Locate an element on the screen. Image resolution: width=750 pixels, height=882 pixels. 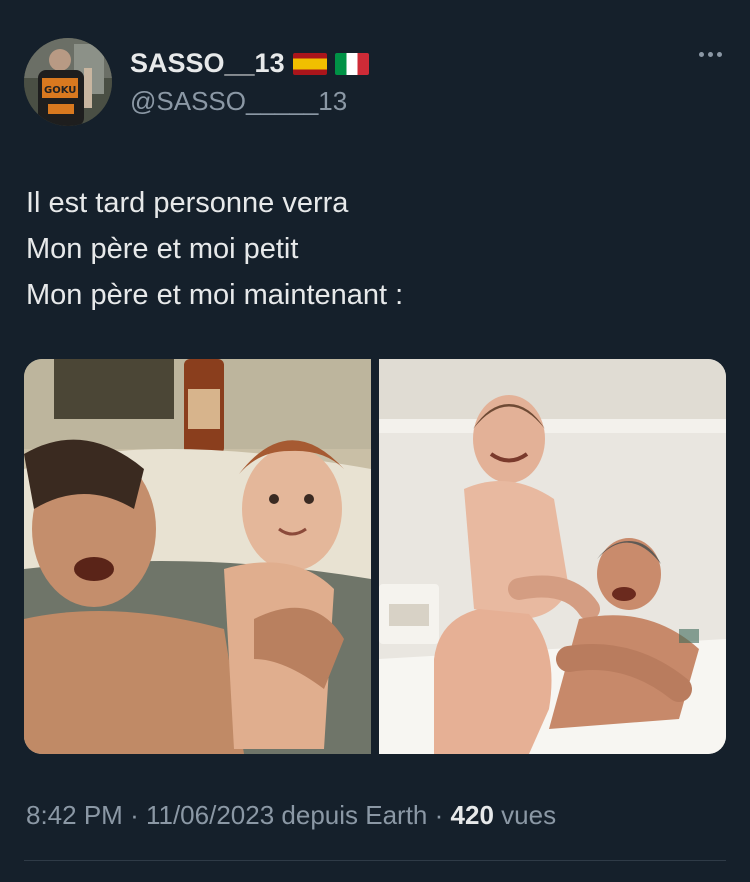
tweet-line-2: Mon père et moi petit is located at coordinates (162, 249).